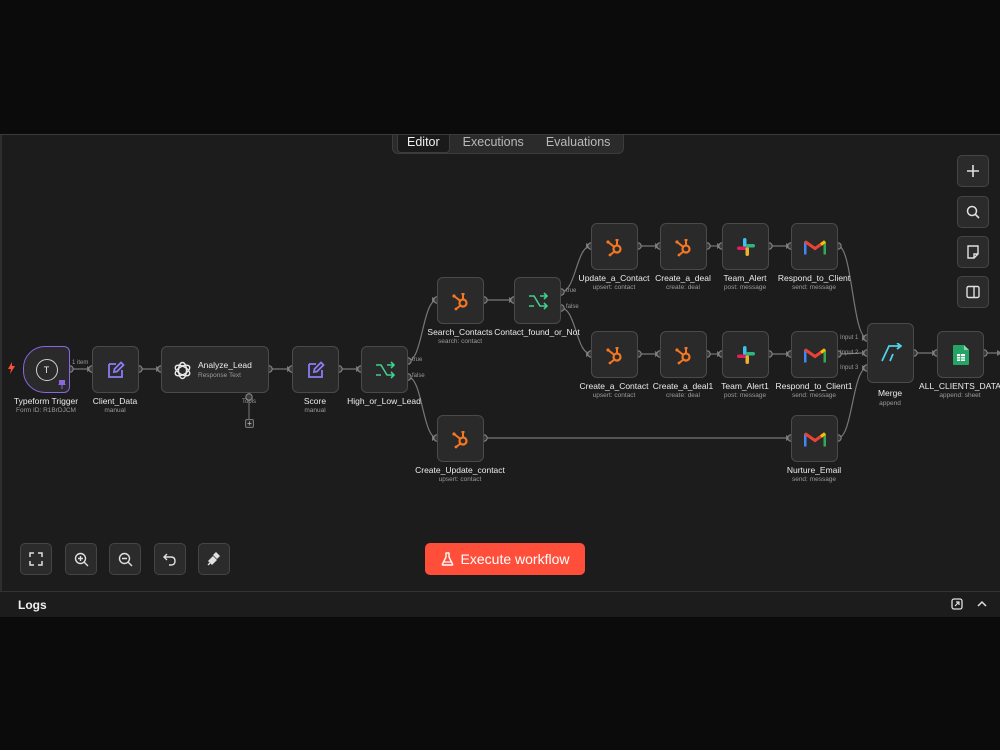 The width and height of the screenshot is (1000, 750). I want to click on items-count-label: 1 item, so click(80, 363).